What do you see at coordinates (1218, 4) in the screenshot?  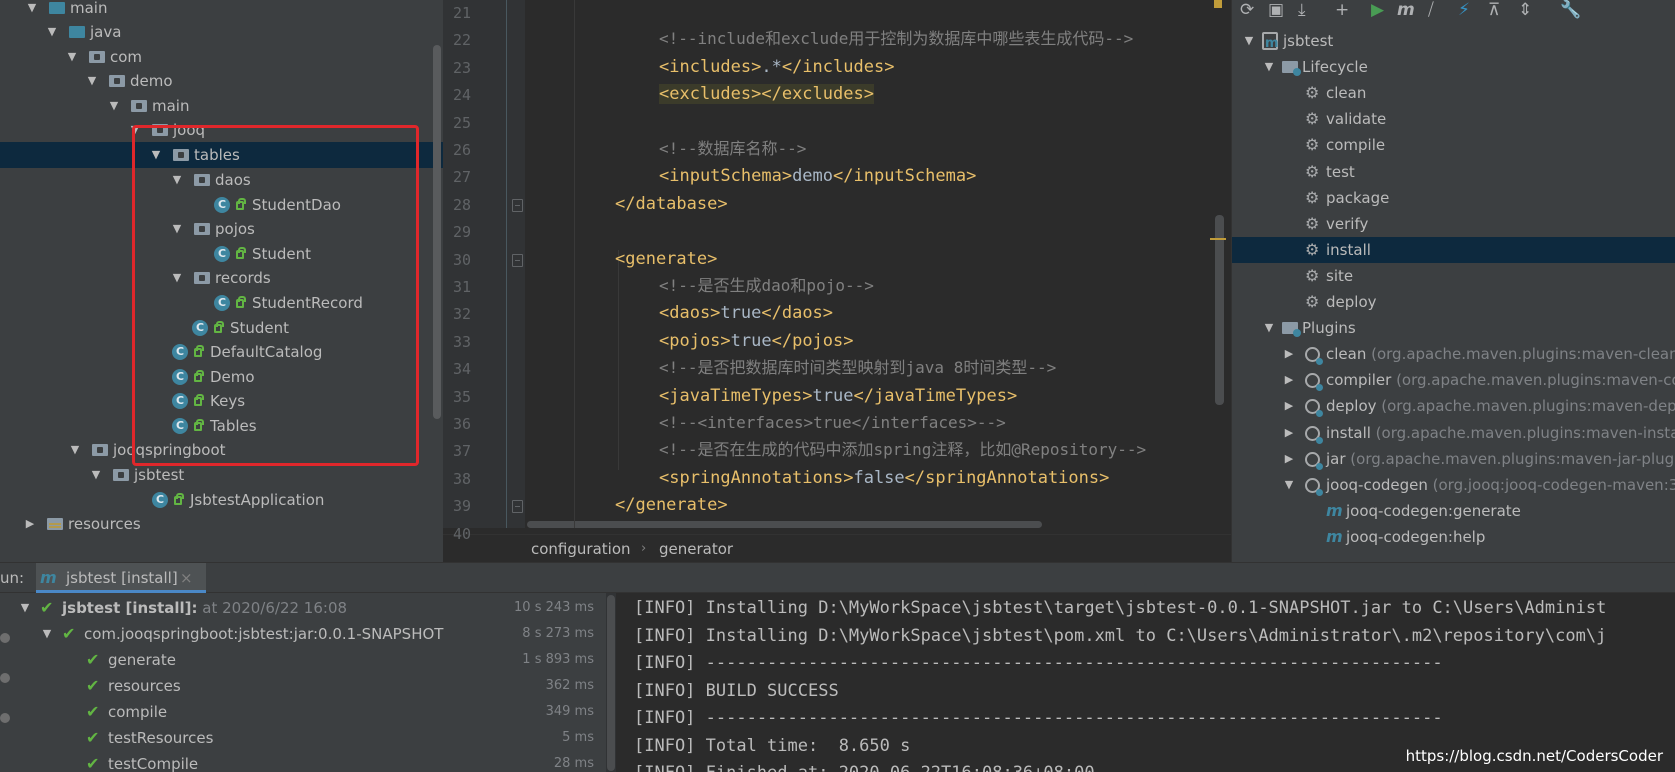 I see `warning-marker` at bounding box center [1218, 4].